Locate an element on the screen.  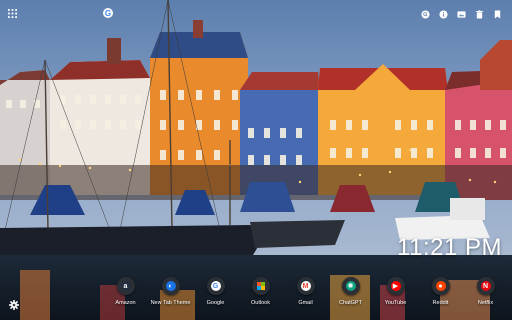
netflix-icon: N is located at coordinates (485, 286).